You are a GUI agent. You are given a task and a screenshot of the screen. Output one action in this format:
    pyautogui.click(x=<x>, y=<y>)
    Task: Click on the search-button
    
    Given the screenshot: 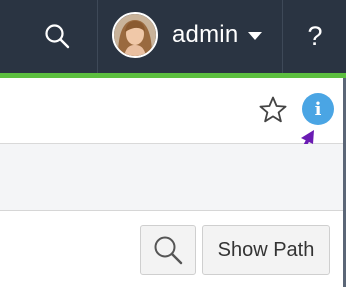 What is the action you would take?
    pyautogui.click(x=168, y=250)
    